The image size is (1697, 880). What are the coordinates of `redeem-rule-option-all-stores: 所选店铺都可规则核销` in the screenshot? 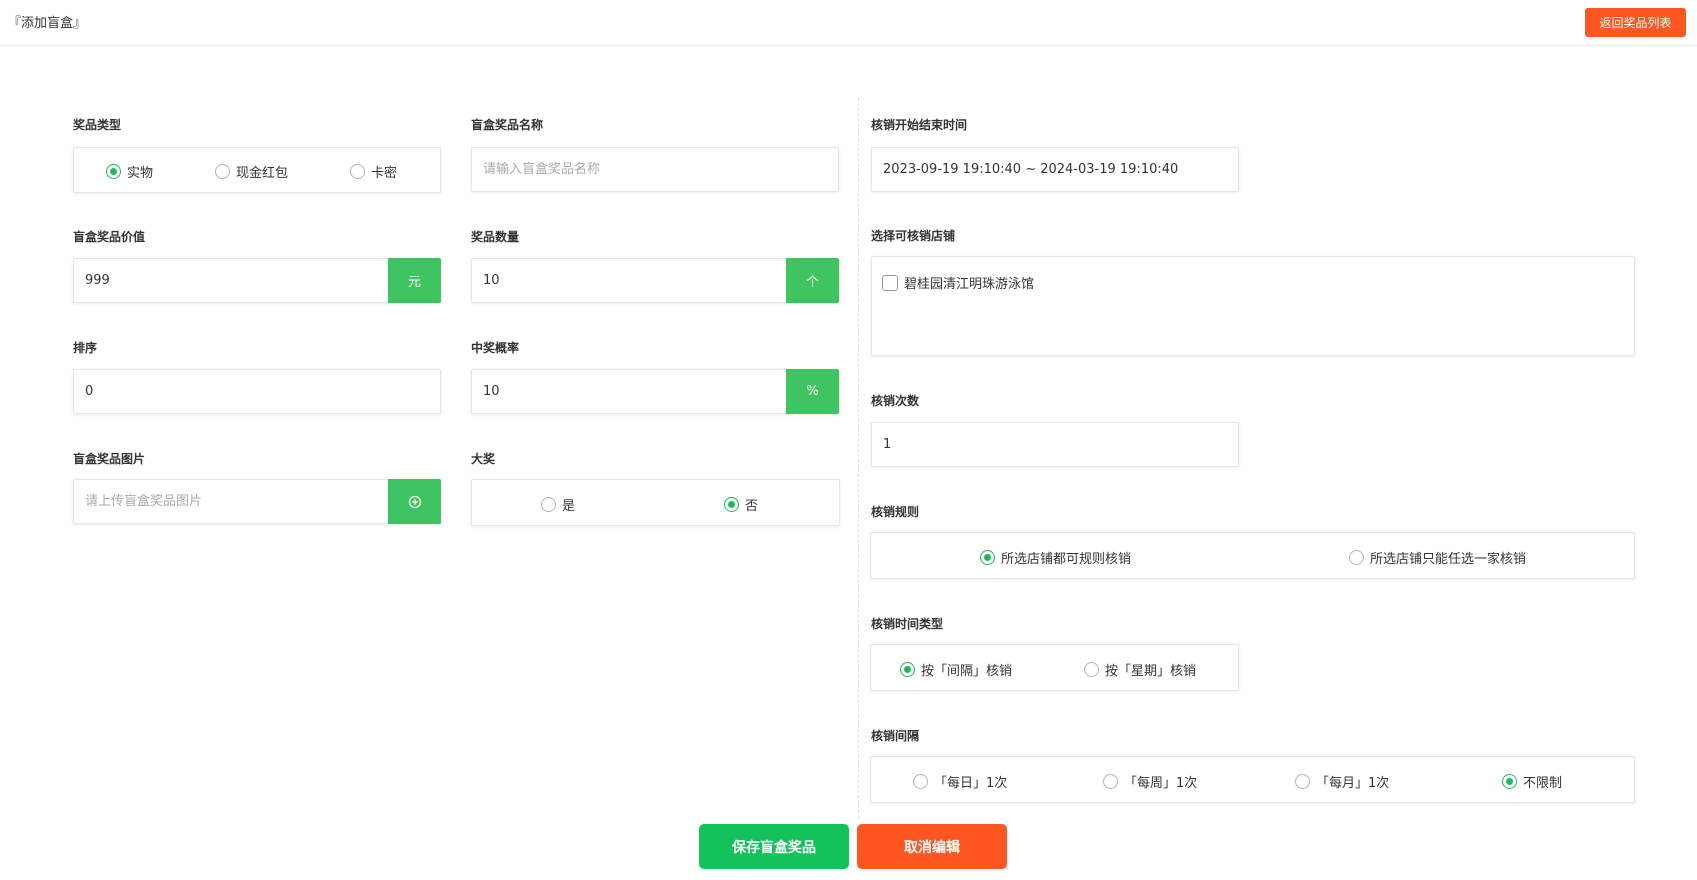 It's located at (1055, 557).